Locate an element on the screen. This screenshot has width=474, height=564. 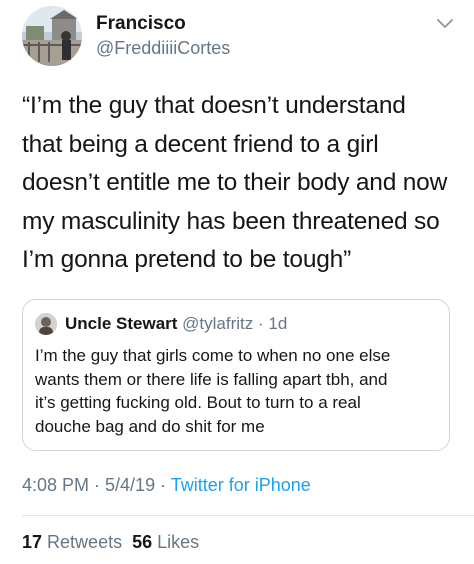
tweet-datetime: 4:08 PM · 5/4/19 · is located at coordinates (96, 485).